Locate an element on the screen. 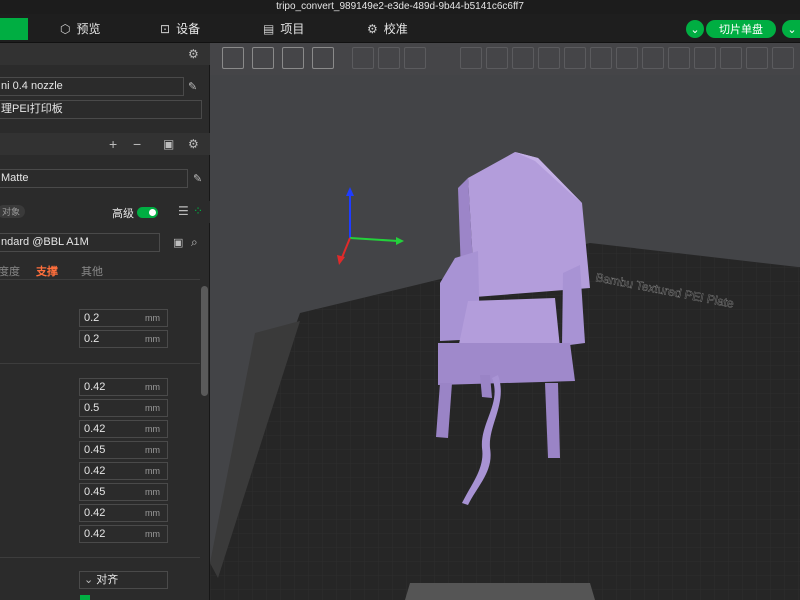 Image resolution: width=800 pixels, height=600 pixels. advanced-toggle is located at coordinates (147, 212).